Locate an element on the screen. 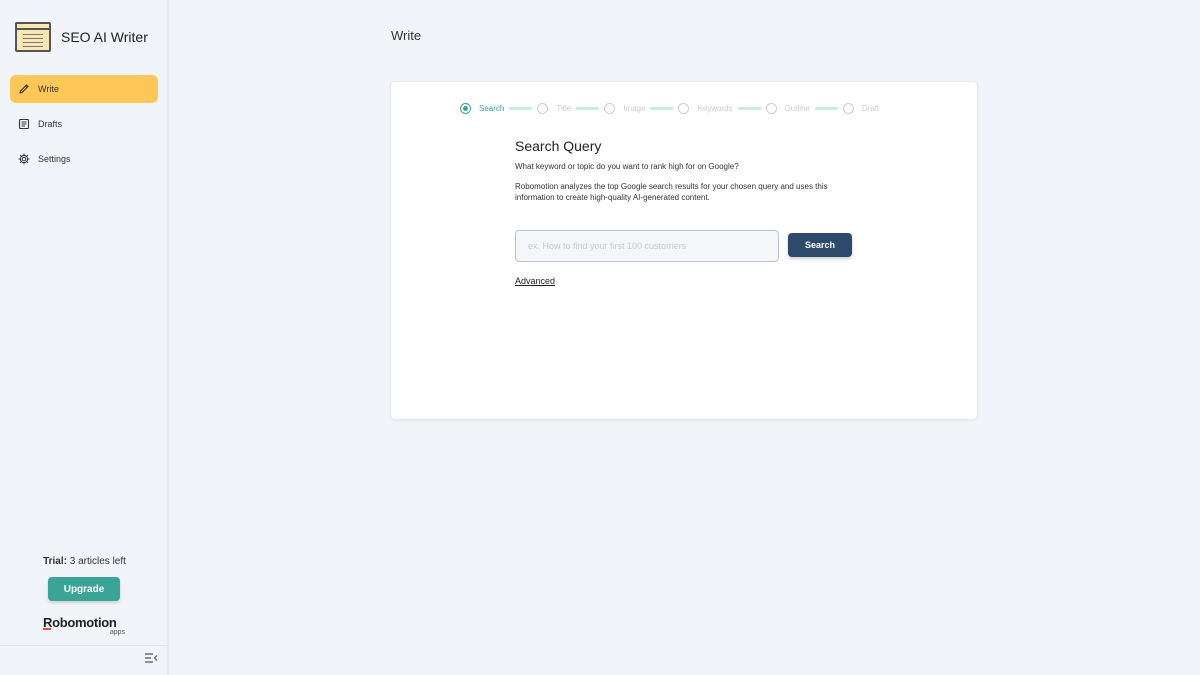 The width and height of the screenshot is (1200, 675). sidebar-item-settings: Settings is located at coordinates (84, 159).